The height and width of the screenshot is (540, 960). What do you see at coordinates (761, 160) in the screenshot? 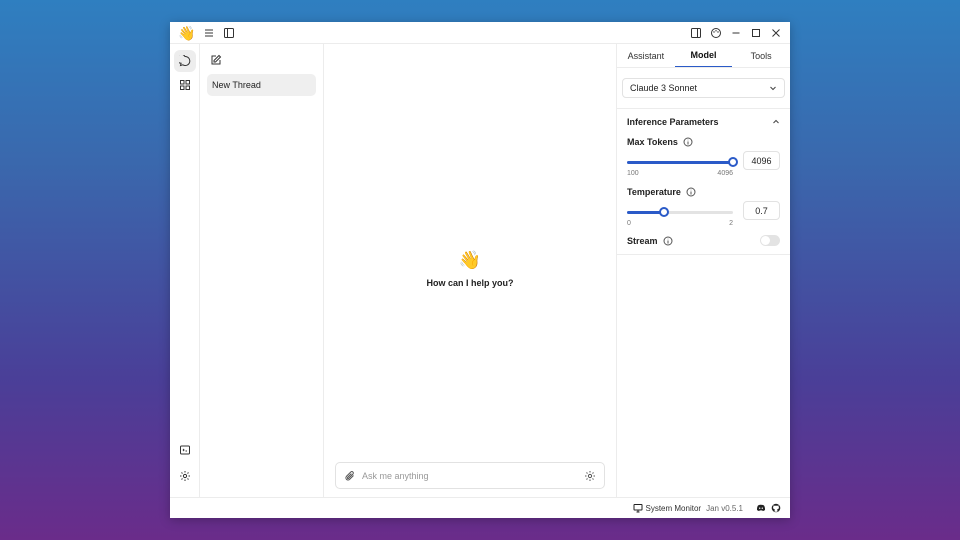
I see `max-tokens-input: 4096` at bounding box center [761, 160].